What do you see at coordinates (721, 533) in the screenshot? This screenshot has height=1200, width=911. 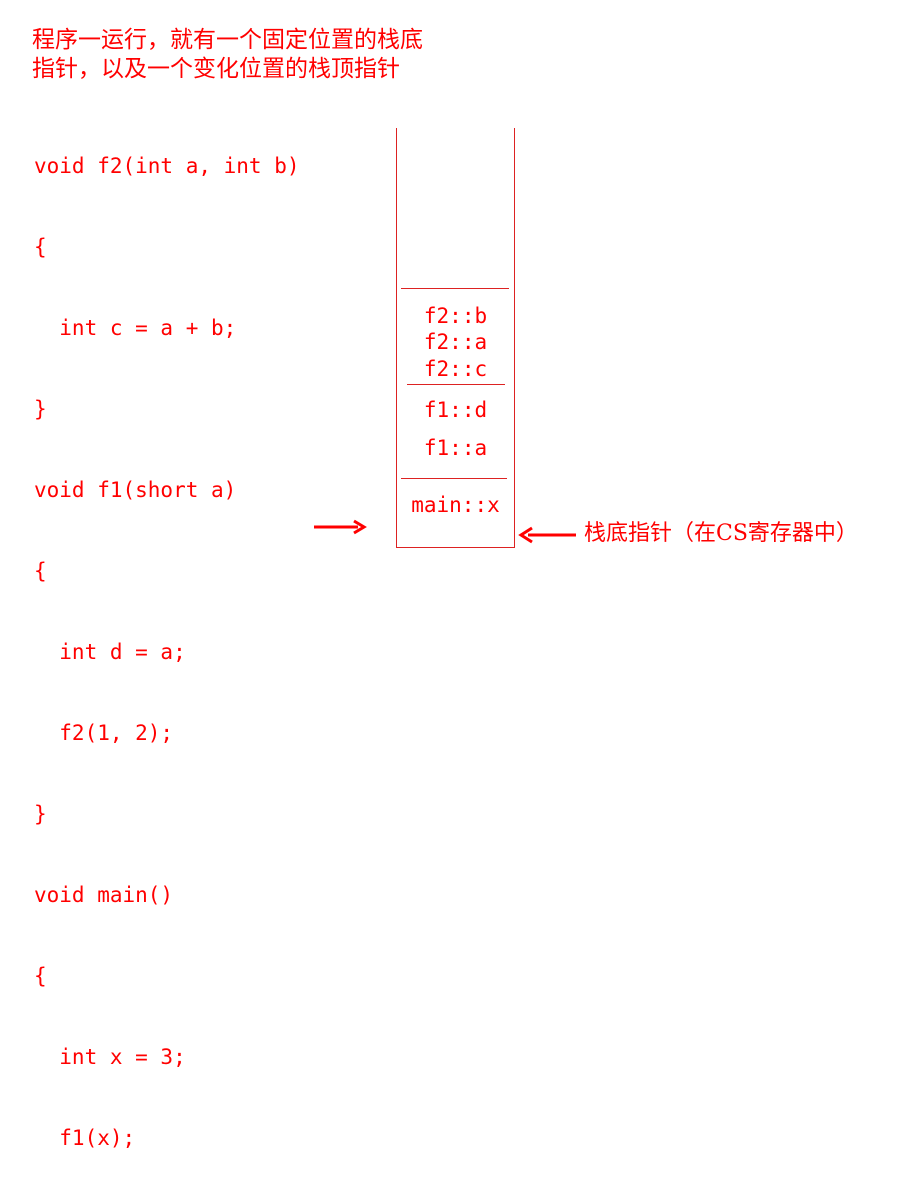 I see `base-pointer-label: 栈底指针（在CS寄存器中）` at bounding box center [721, 533].